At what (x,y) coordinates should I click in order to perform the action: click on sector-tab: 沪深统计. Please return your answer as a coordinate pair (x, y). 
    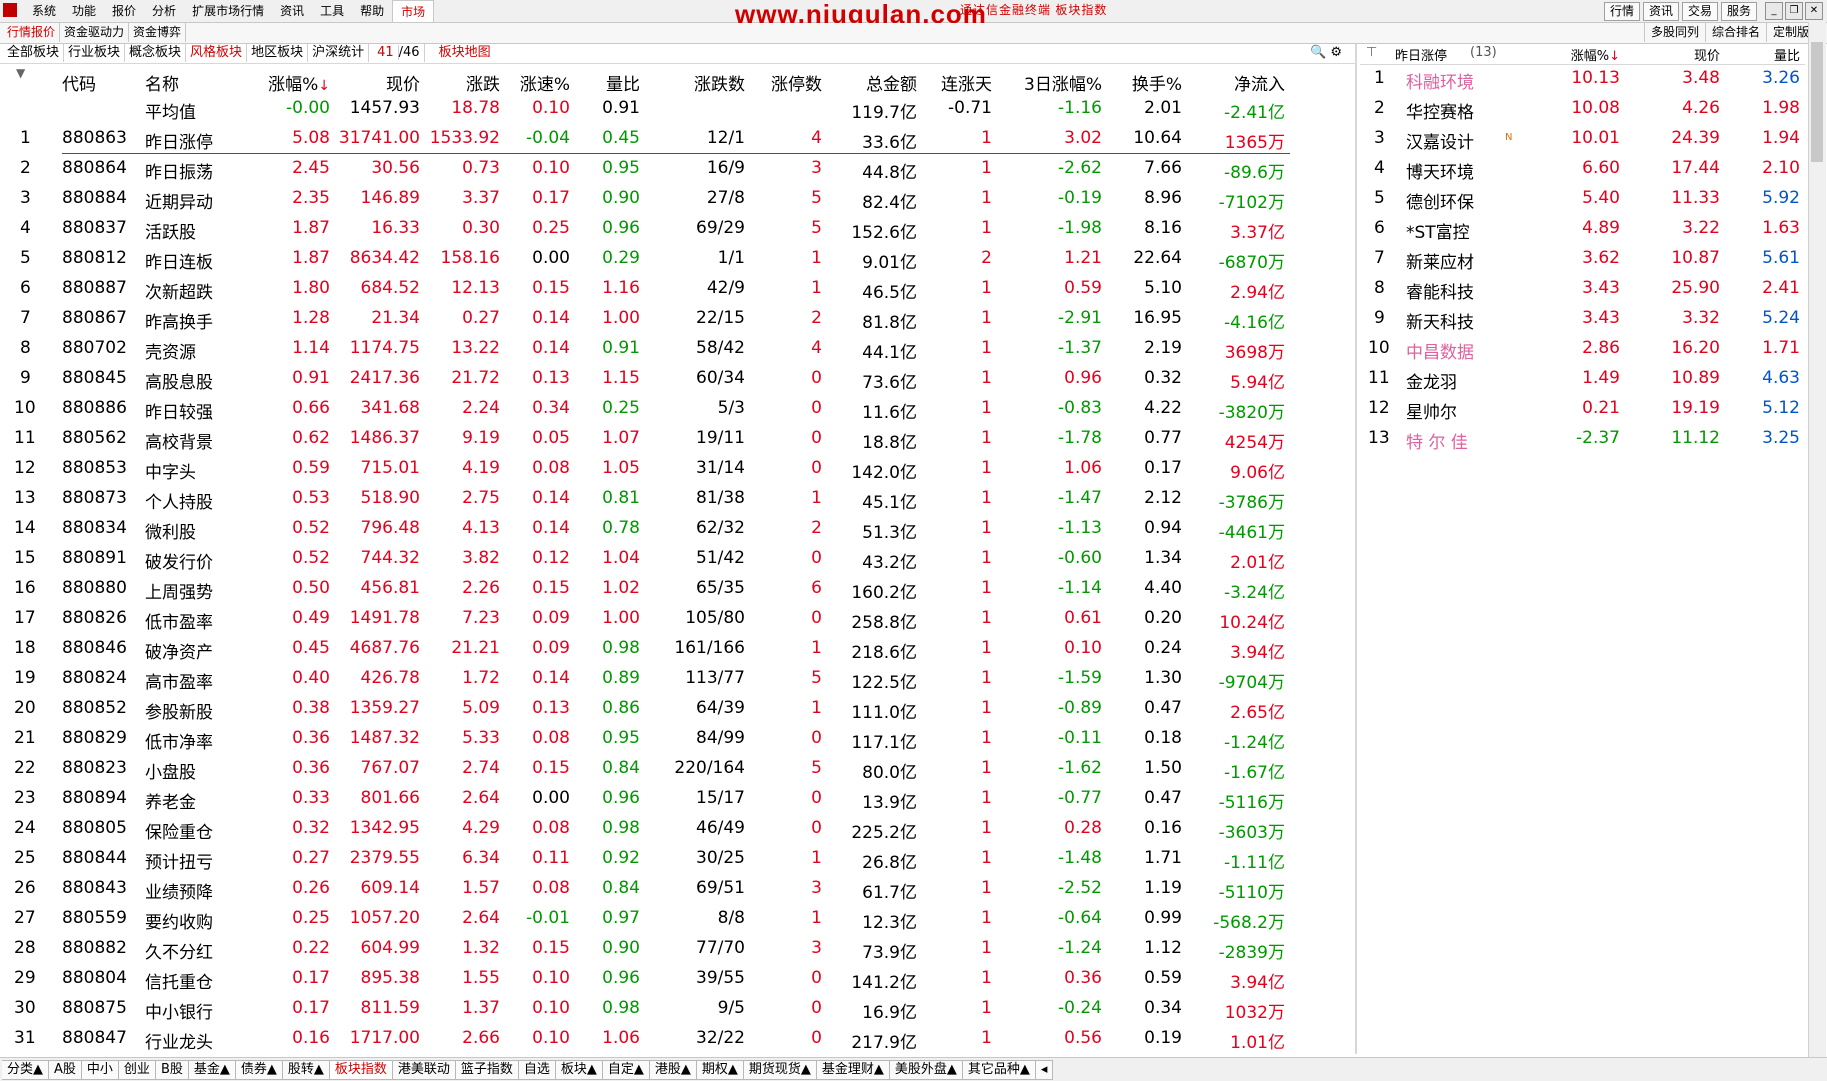
    Looking at the image, I should click on (339, 53).